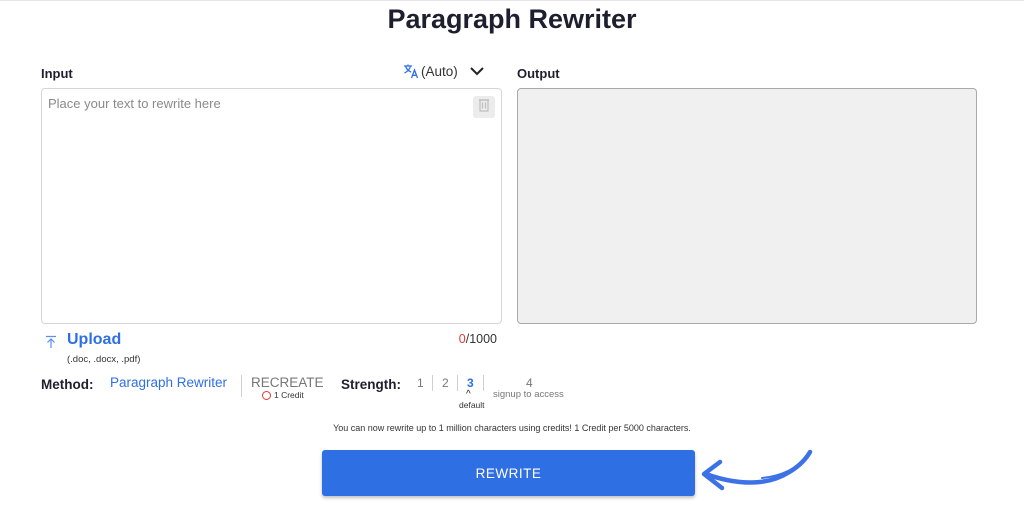  Describe the element at coordinates (528, 394) in the screenshot. I see `strength-locked-note: signup to access` at that location.